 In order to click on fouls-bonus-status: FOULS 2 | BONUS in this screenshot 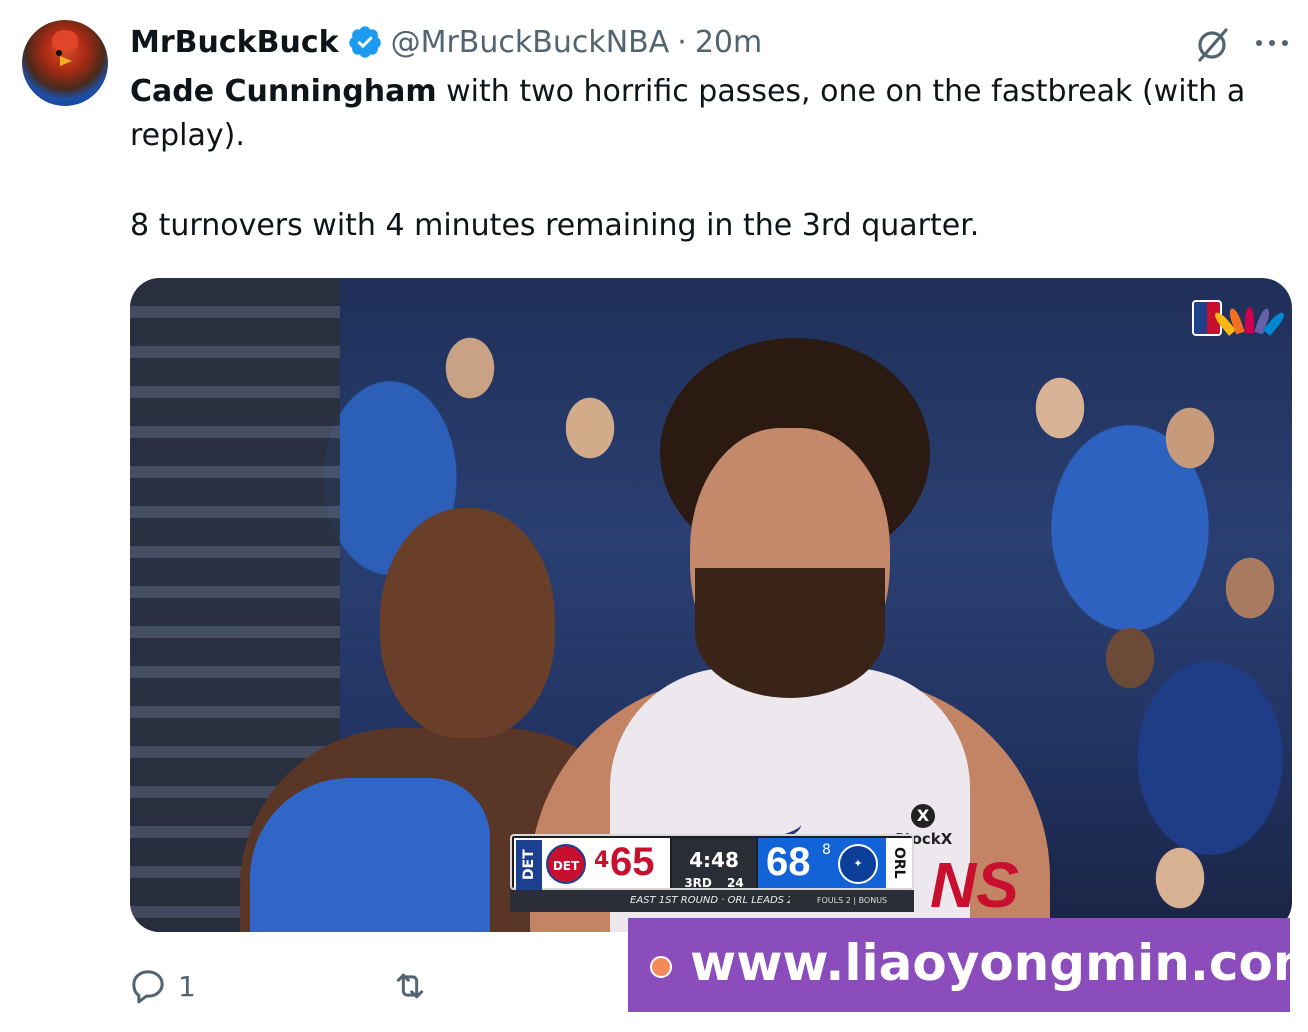, I will do `click(852, 900)`.